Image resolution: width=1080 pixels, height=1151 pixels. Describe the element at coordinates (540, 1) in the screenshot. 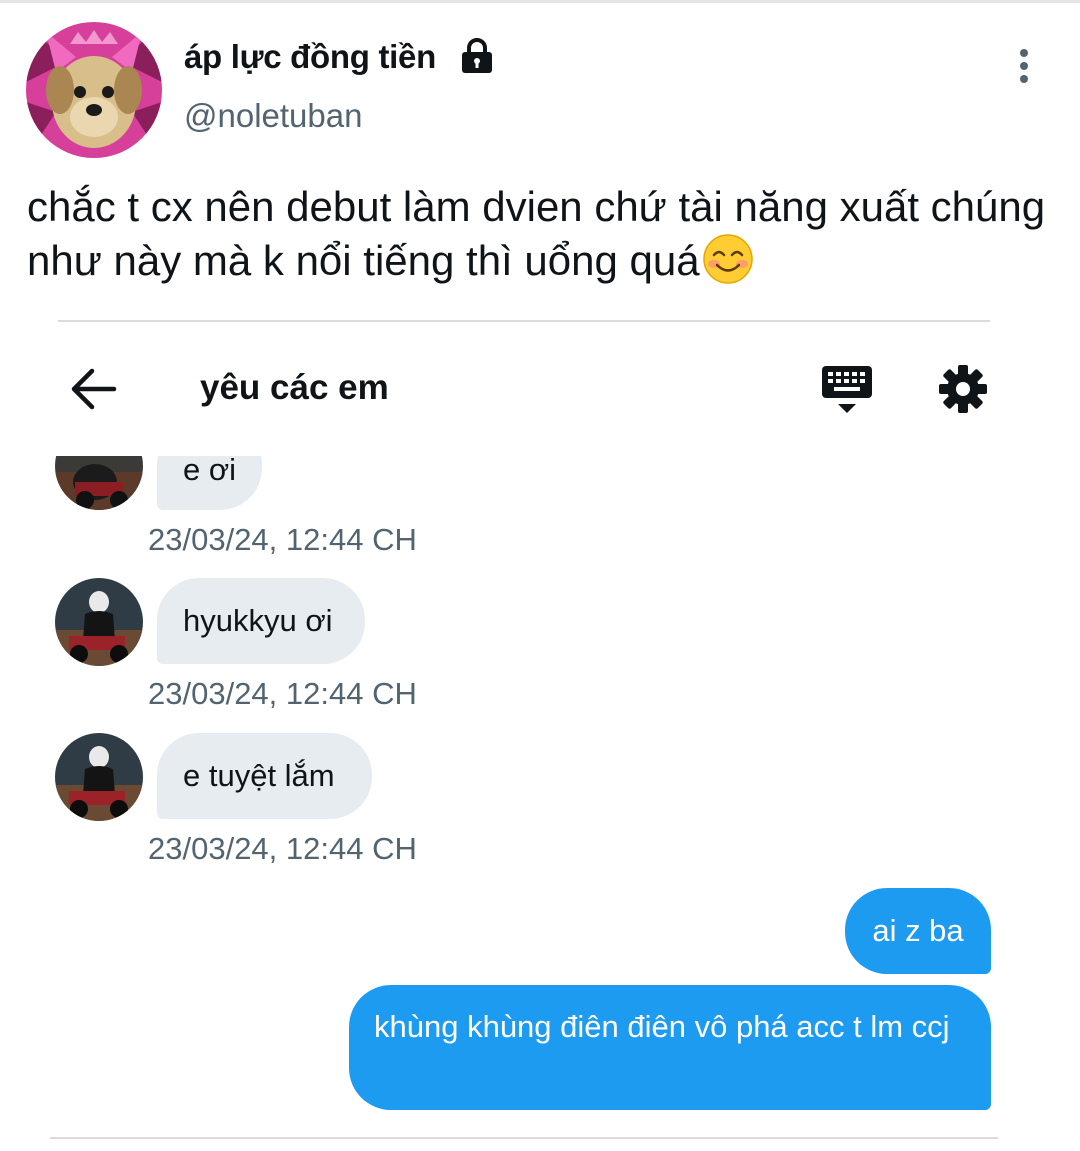

I see `top-divider` at that location.